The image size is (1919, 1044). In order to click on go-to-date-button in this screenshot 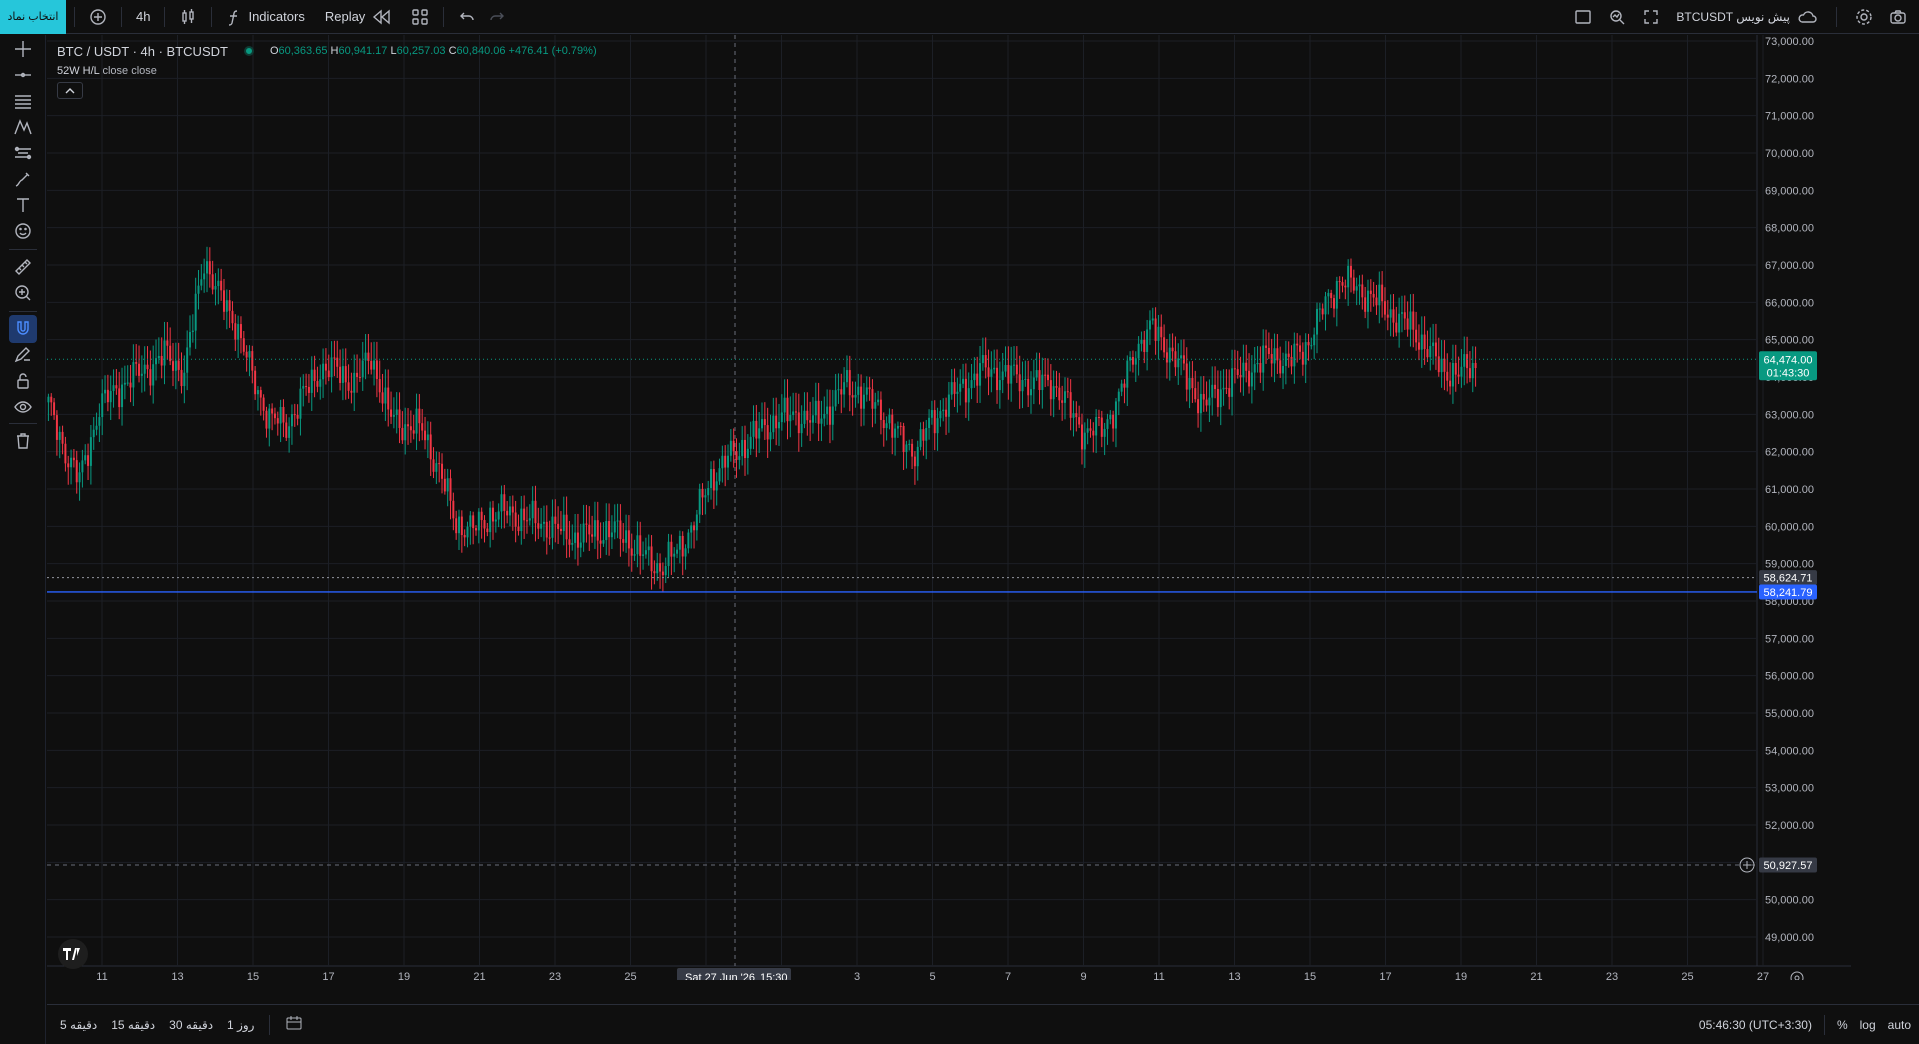, I will do `click(294, 1024)`.